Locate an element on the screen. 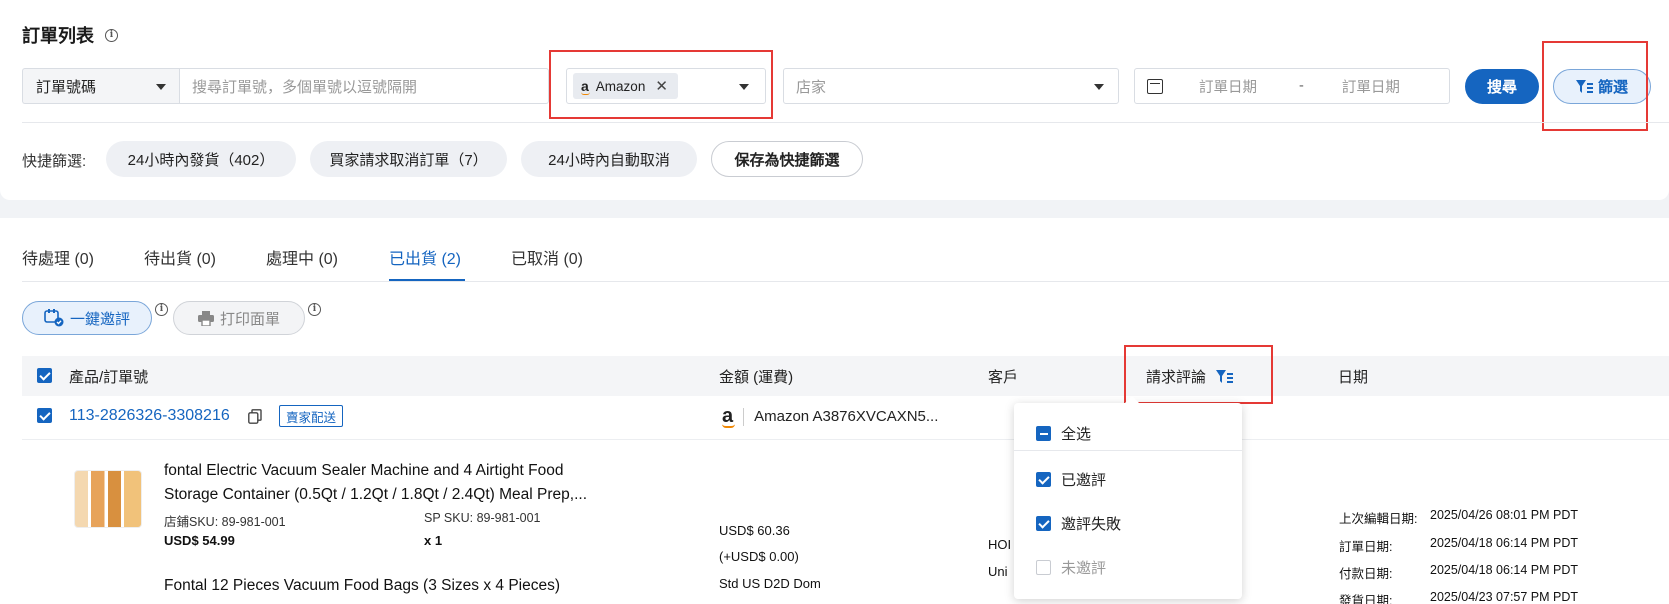 This screenshot has width=1669, height=604. order-total: USD$ 60.36 is located at coordinates (754, 530).